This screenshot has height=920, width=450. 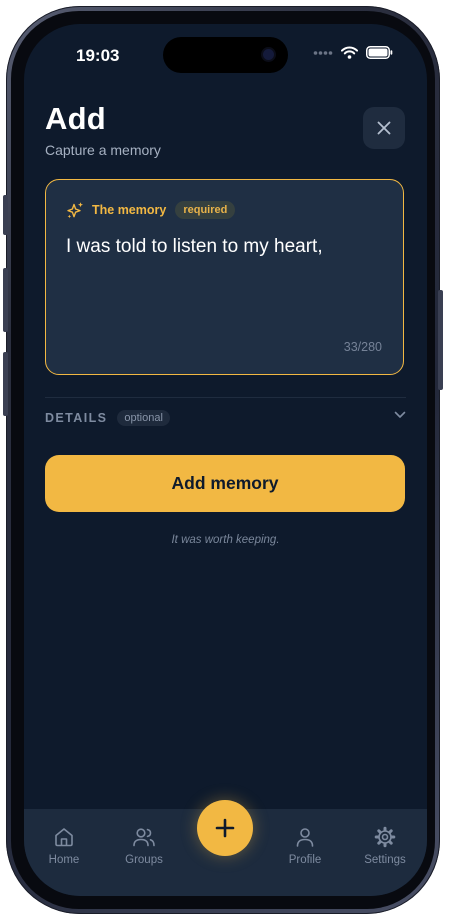 I want to click on tab-home: Home, so click(x=64, y=846).